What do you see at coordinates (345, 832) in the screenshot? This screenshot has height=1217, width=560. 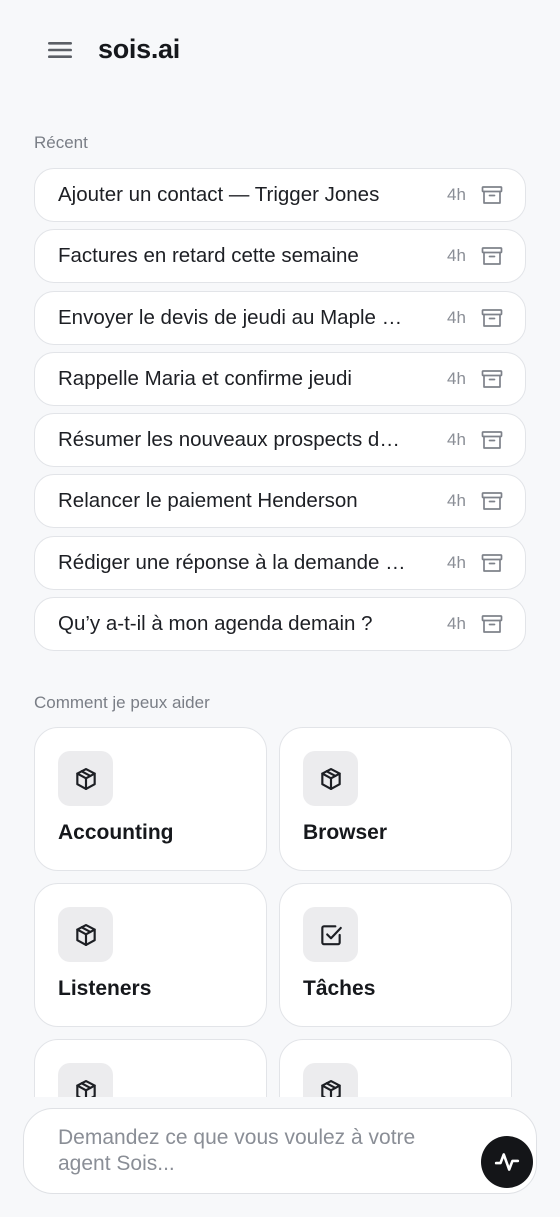 I see `help-card-label: Browser` at bounding box center [345, 832].